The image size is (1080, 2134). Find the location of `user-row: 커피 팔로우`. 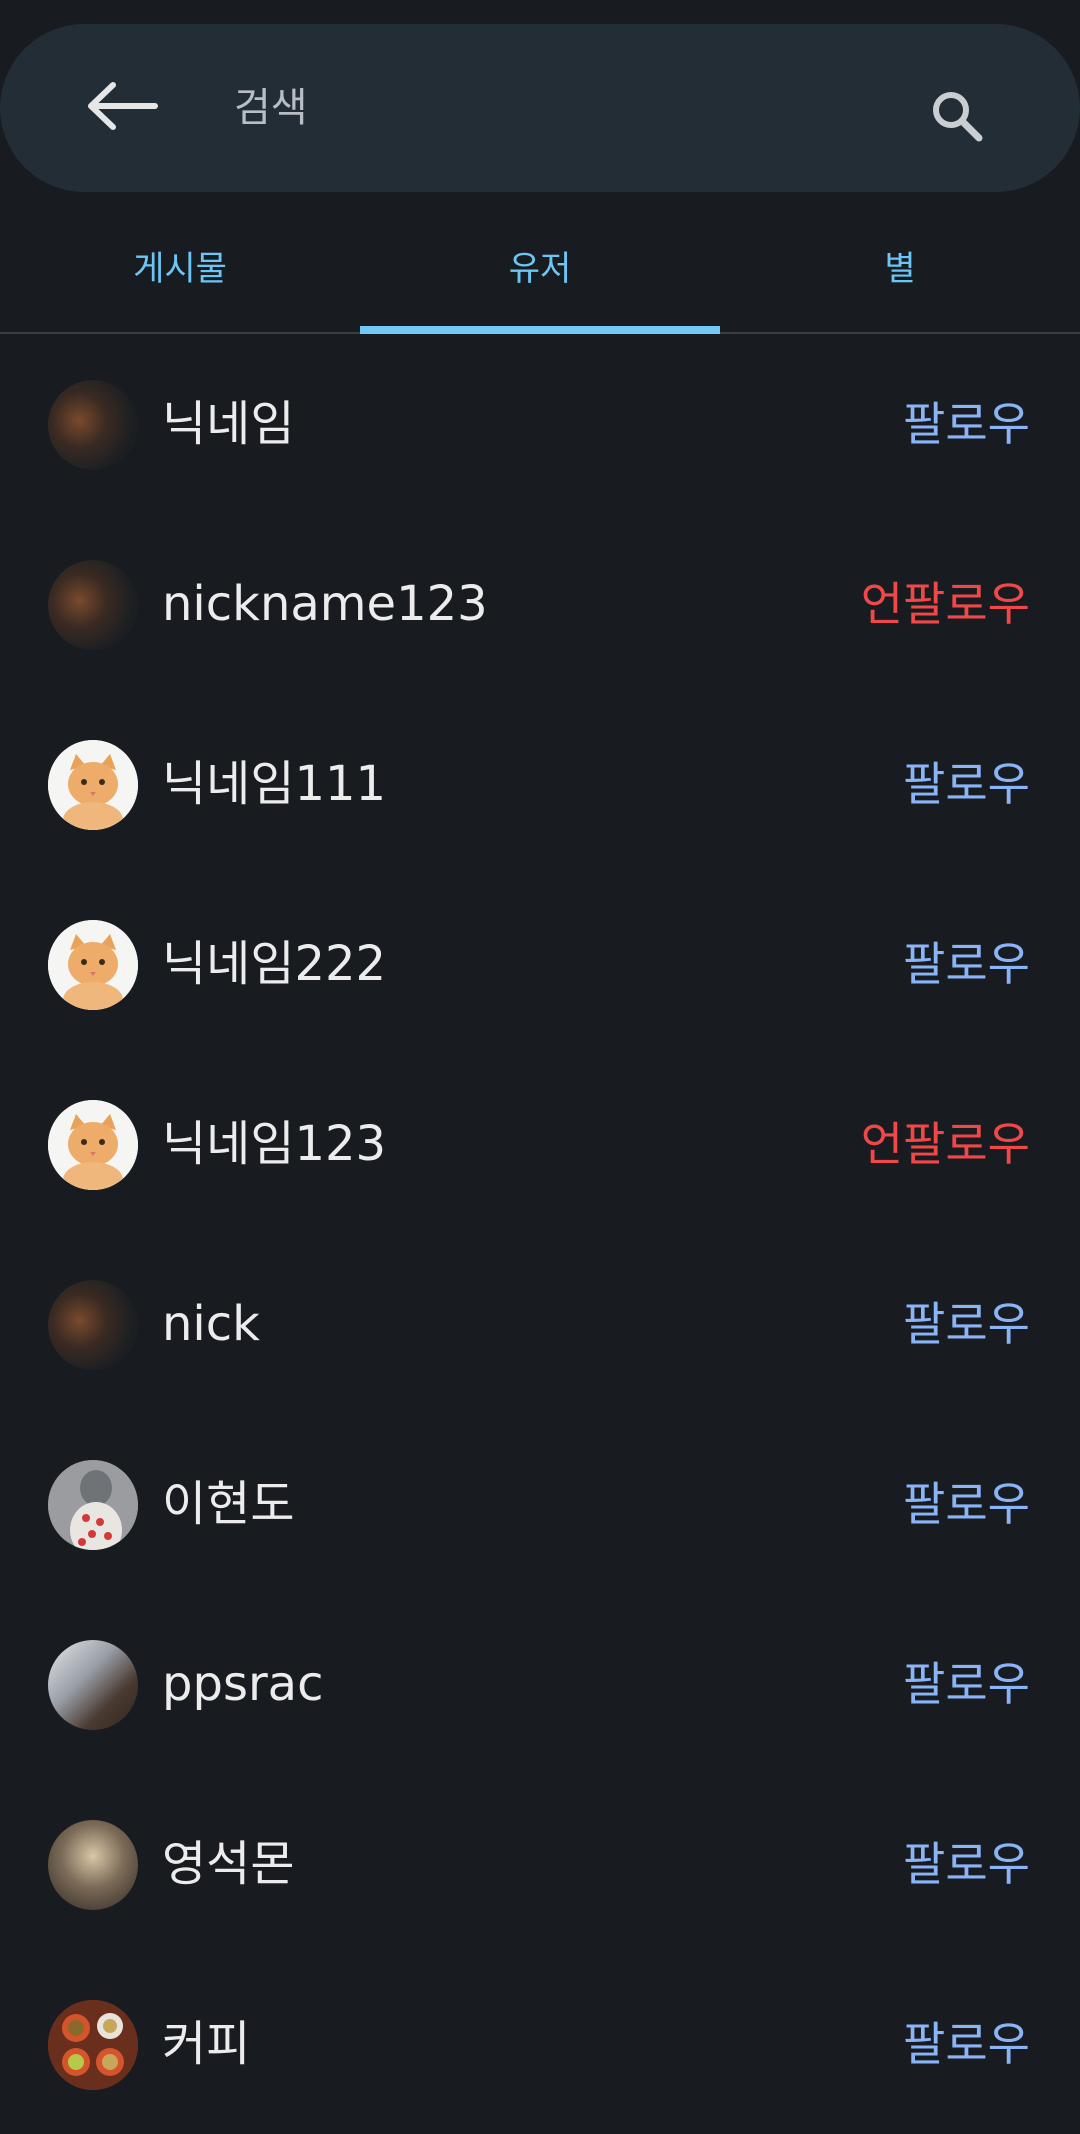

user-row: 커피 팔로우 is located at coordinates (540, 2044).